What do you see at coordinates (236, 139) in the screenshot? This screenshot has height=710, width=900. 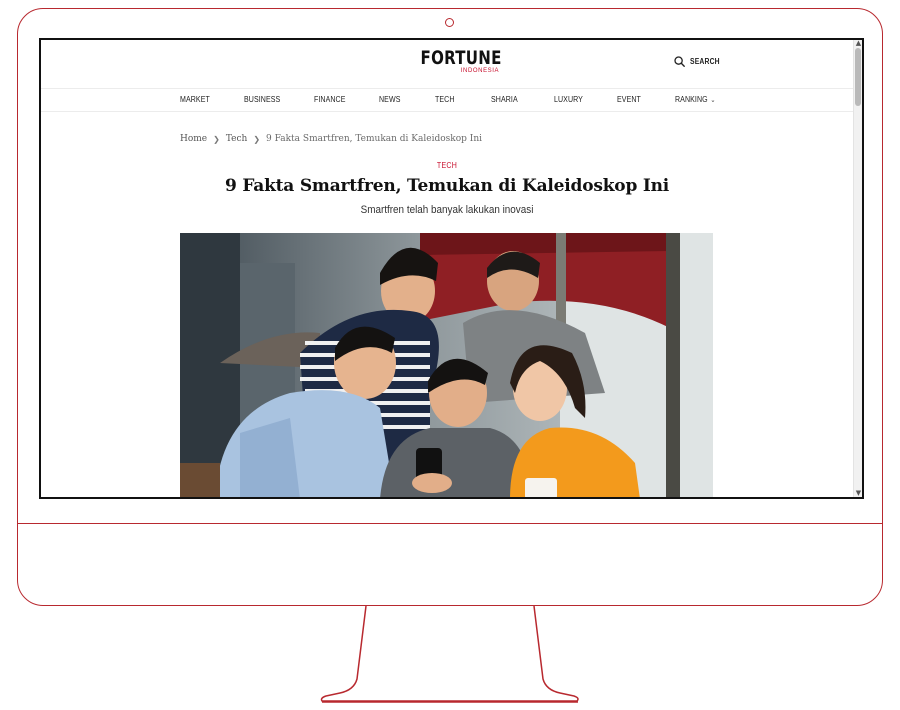 I see `breadcrumb-tech: Tech` at bounding box center [236, 139].